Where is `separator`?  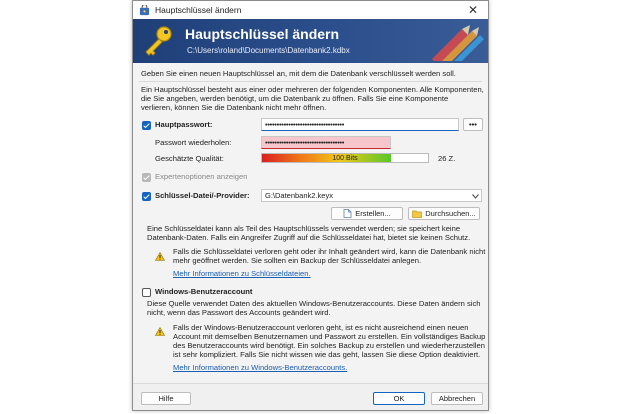
separator is located at coordinates (310, 81).